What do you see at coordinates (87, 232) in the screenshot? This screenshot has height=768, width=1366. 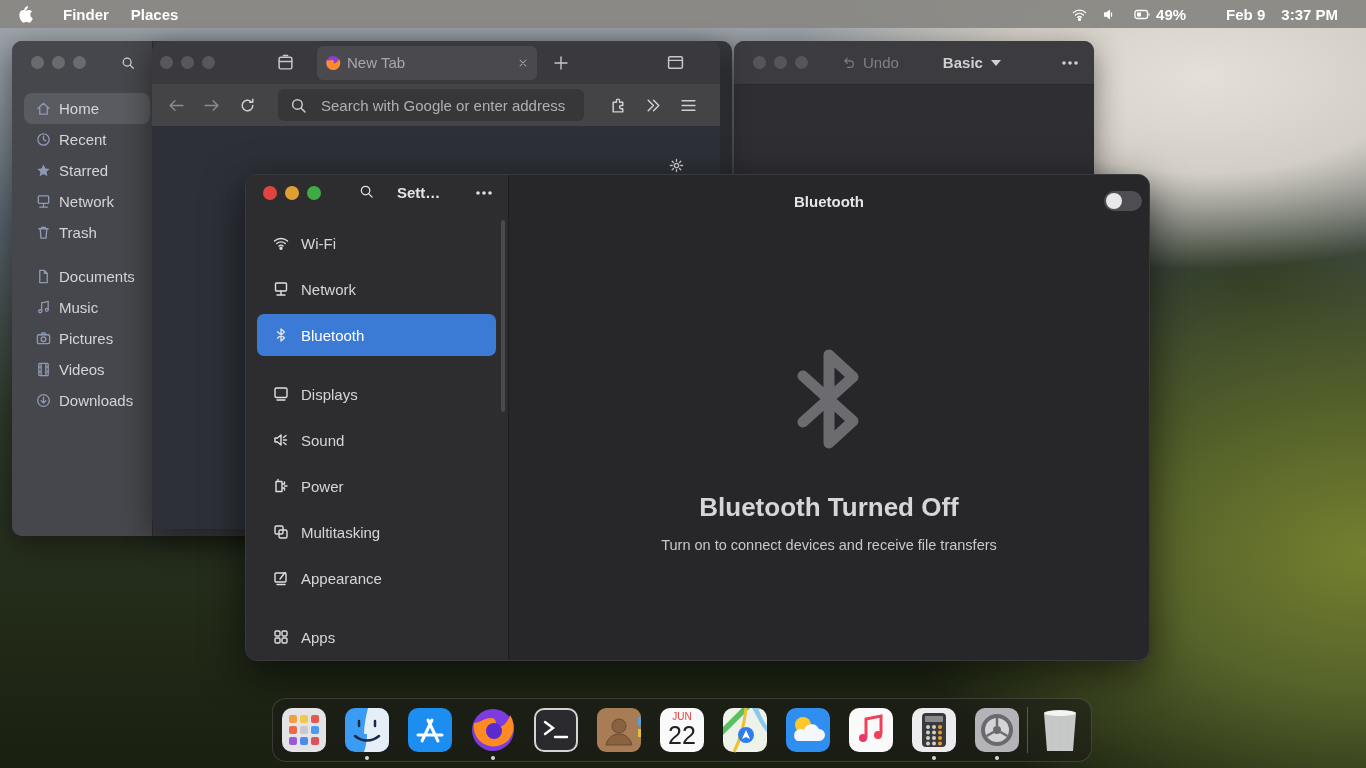 I see `sidebar-item: Trash` at bounding box center [87, 232].